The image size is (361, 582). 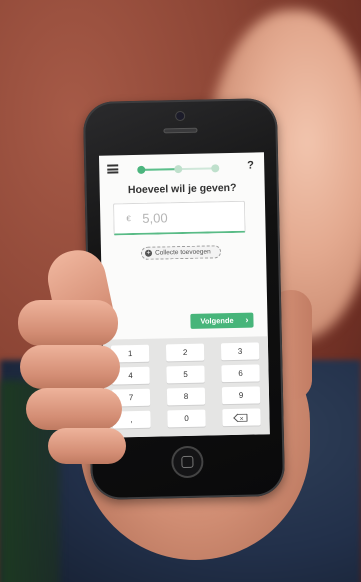 I want to click on add-collecte-button: + Collecte toevoegen, so click(x=181, y=252).